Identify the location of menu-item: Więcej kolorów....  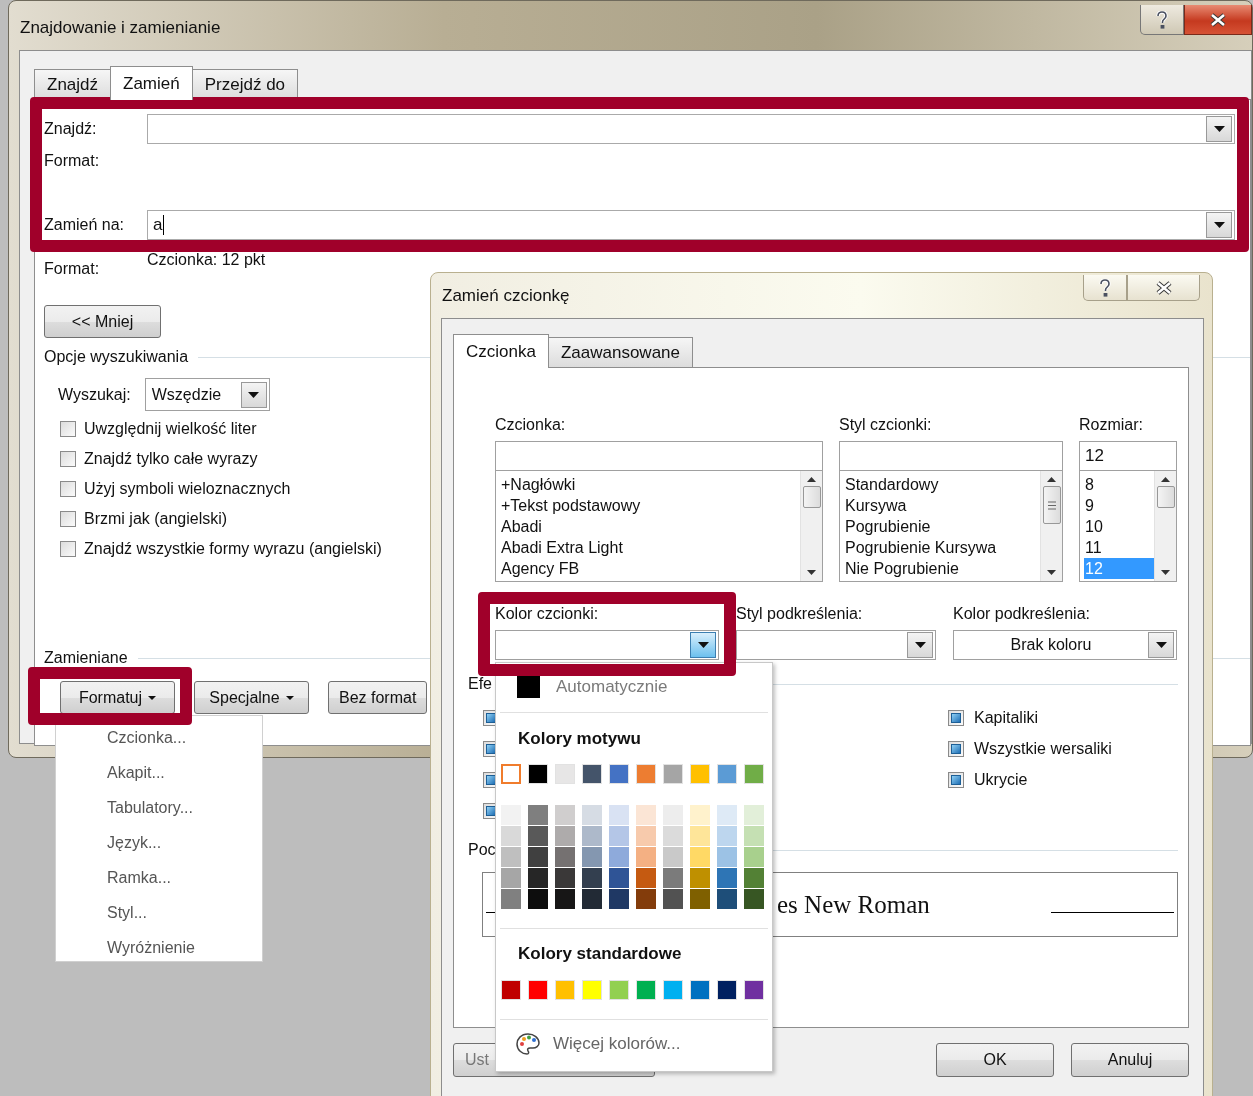
(617, 1044).